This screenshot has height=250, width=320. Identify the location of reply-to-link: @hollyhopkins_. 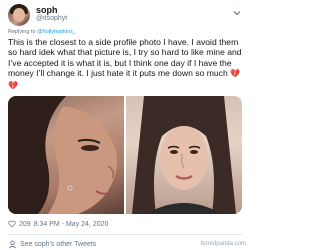
(56, 32).